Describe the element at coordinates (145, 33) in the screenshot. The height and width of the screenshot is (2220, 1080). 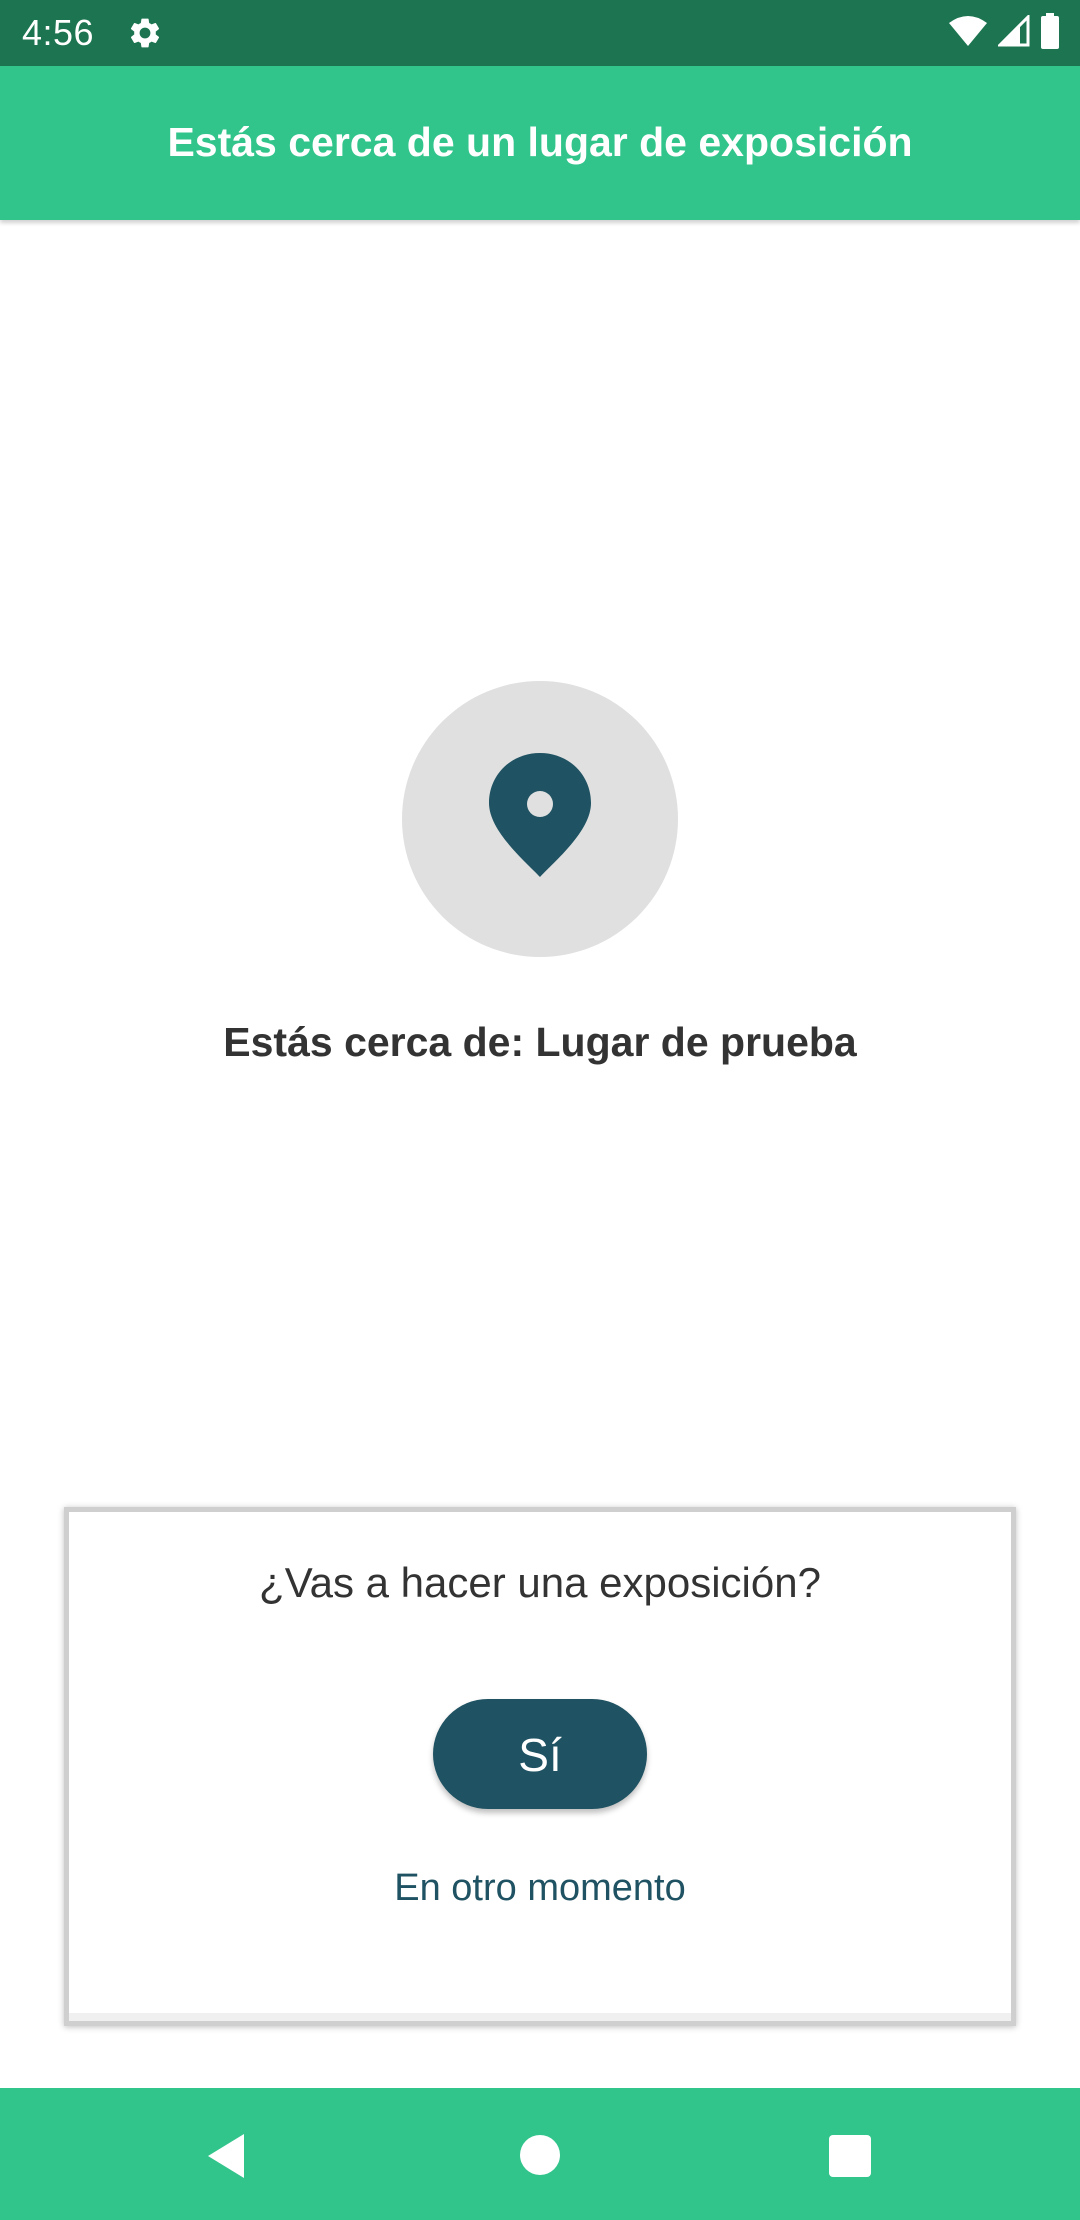
I see `gear-icon` at that location.